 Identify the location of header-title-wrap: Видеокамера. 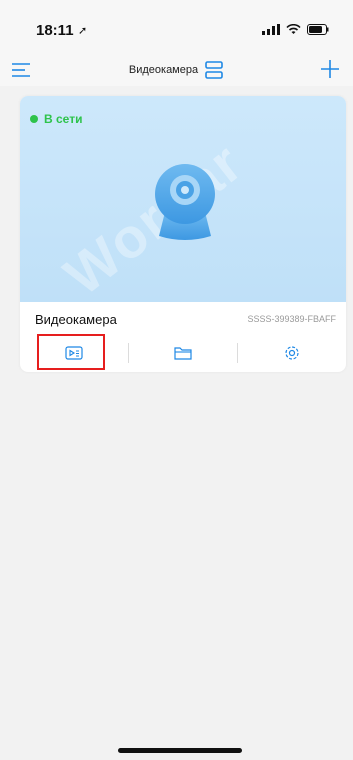
(176, 70).